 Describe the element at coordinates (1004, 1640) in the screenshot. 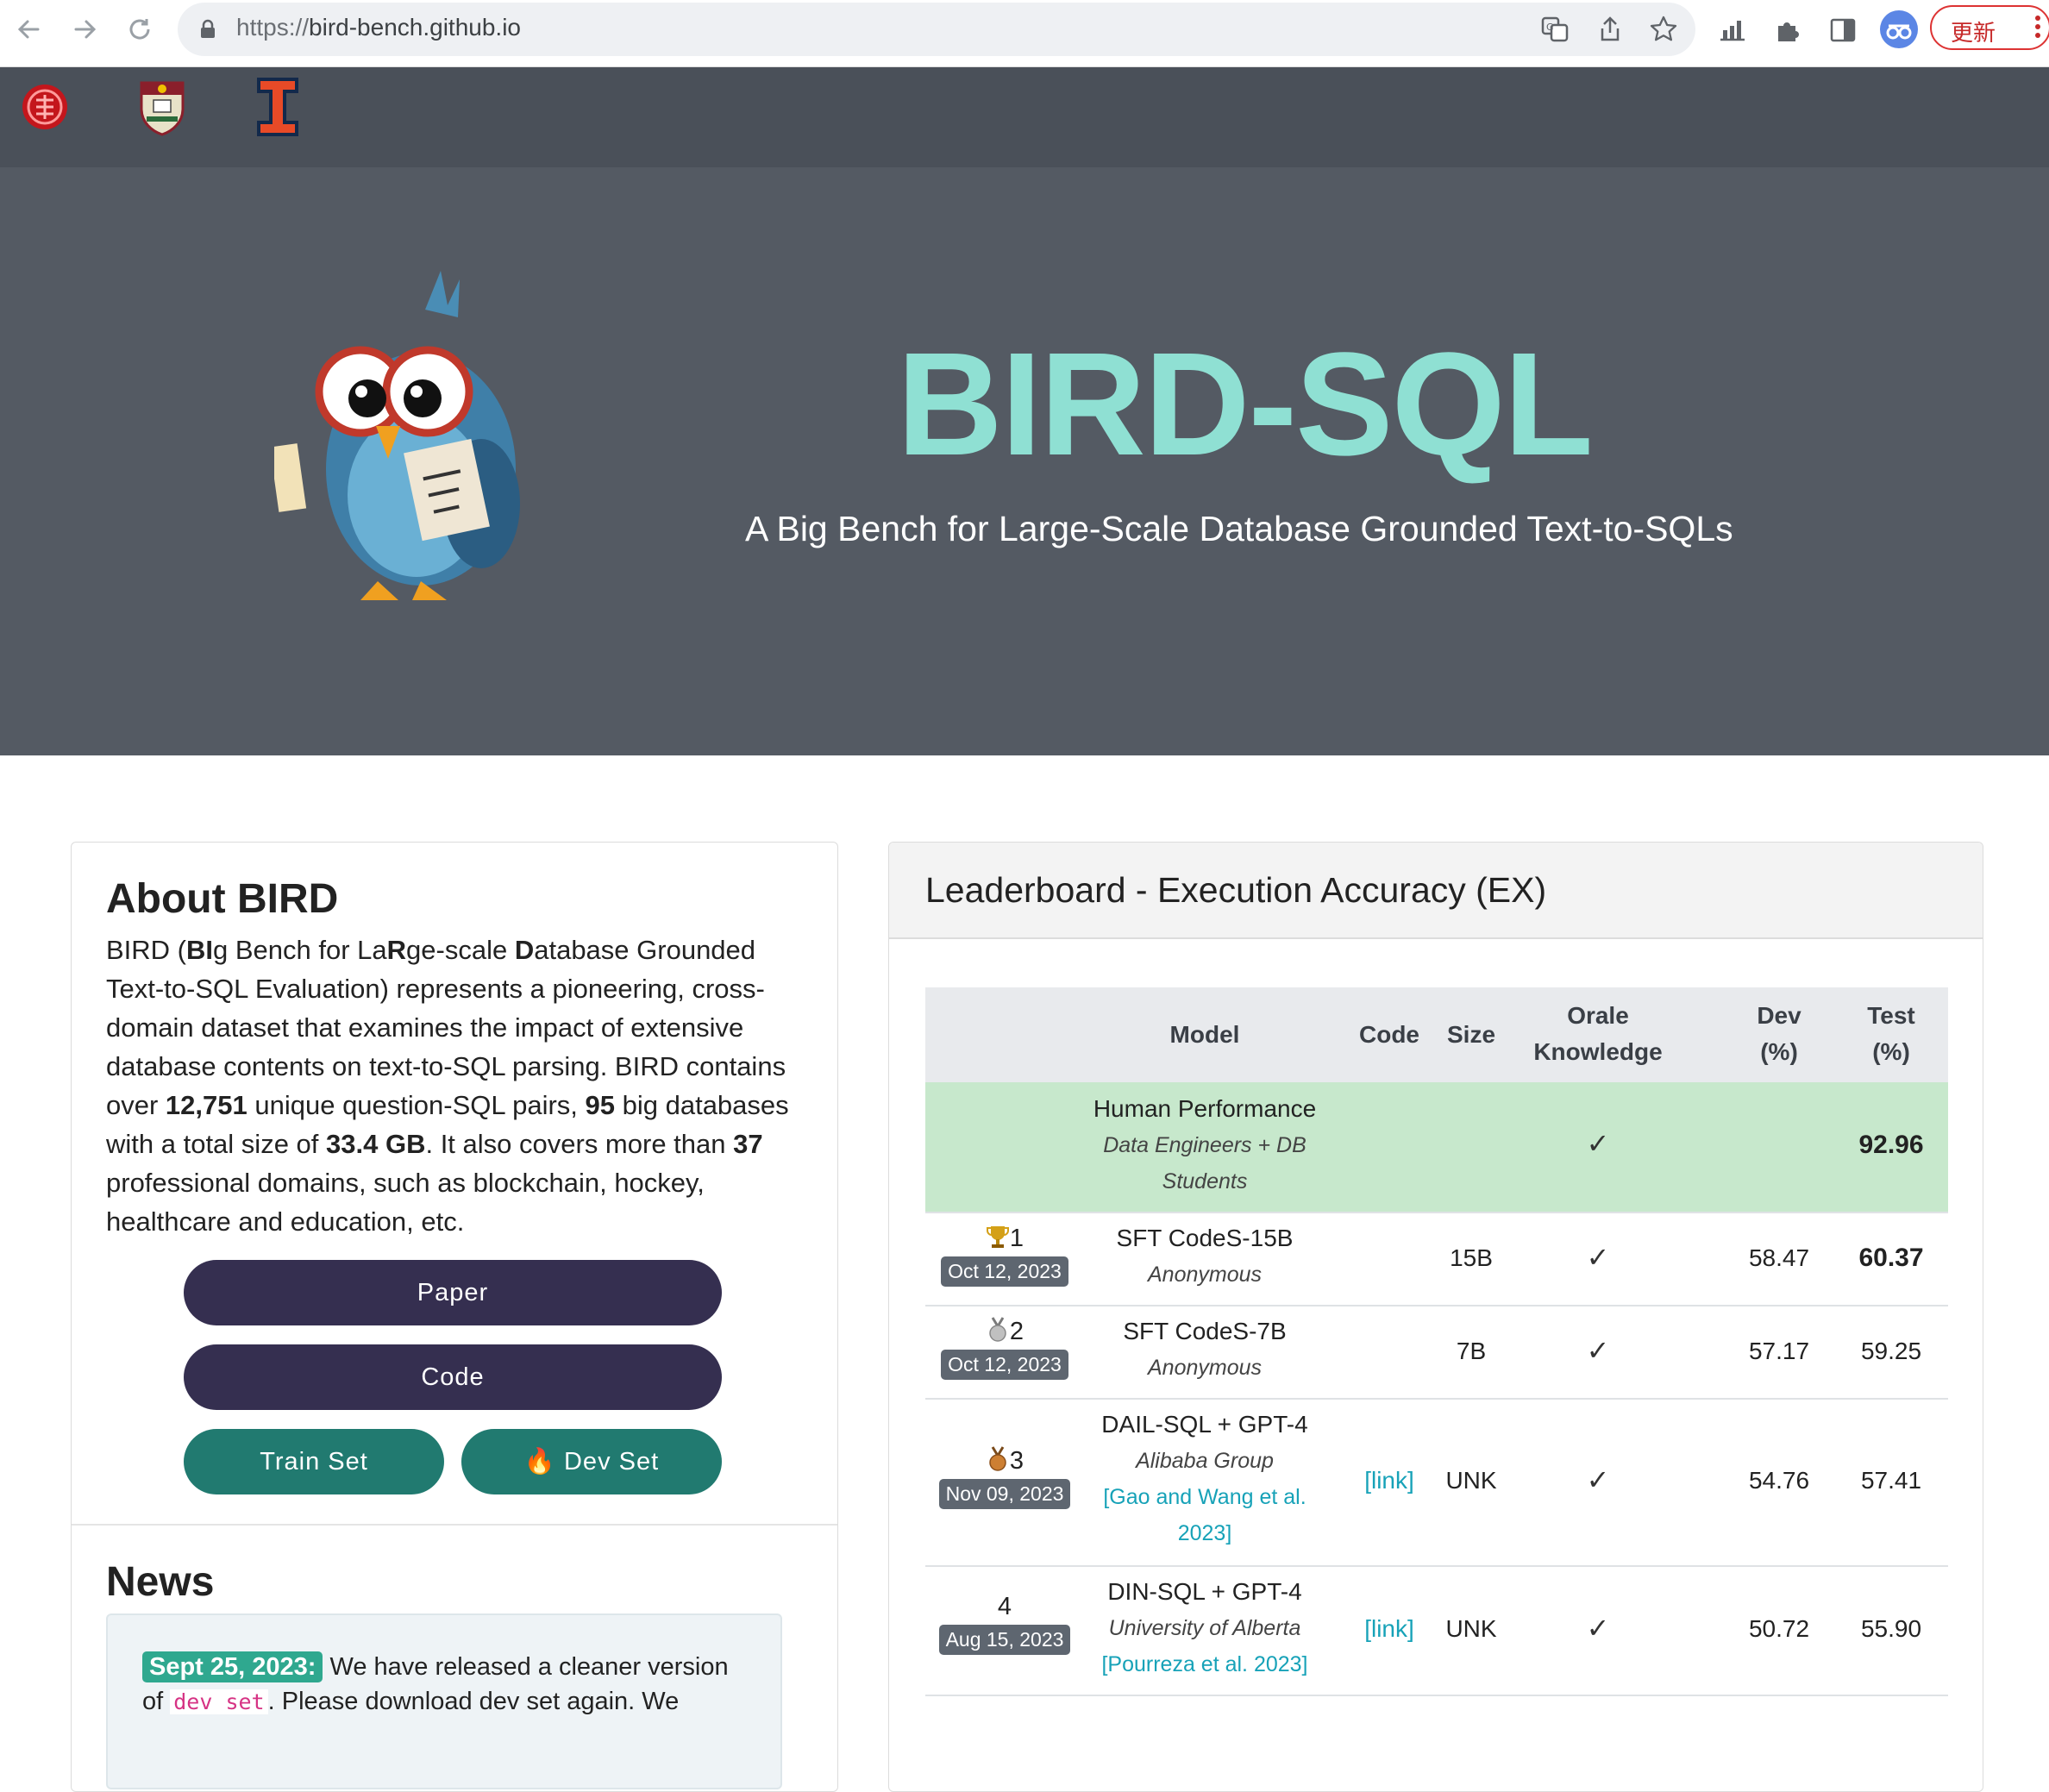

I see `date-badge: Aug 15, 2023` at that location.